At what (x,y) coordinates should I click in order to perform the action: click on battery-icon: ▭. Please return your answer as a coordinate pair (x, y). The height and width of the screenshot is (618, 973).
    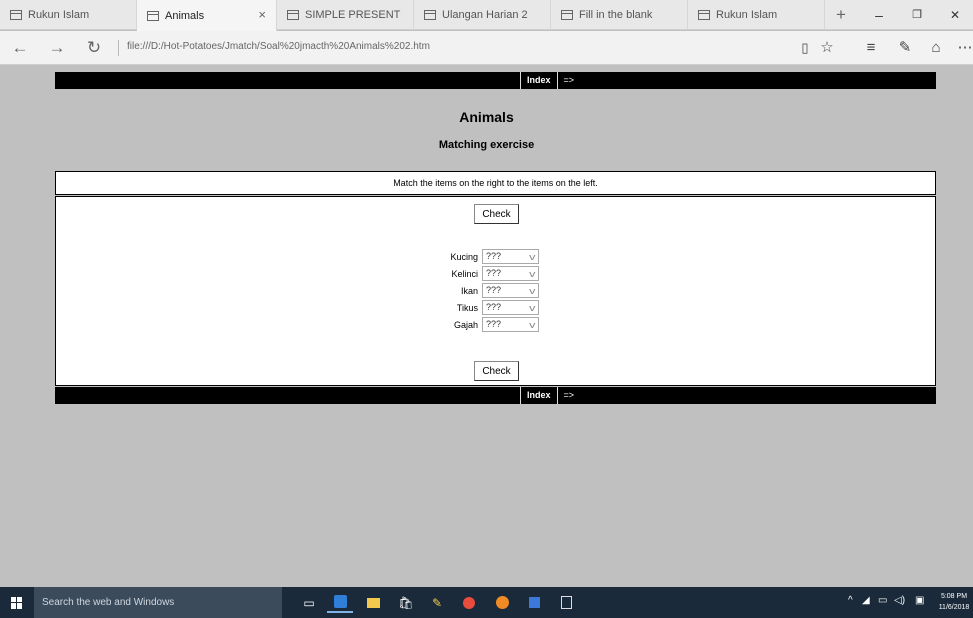
    Looking at the image, I should click on (882, 600).